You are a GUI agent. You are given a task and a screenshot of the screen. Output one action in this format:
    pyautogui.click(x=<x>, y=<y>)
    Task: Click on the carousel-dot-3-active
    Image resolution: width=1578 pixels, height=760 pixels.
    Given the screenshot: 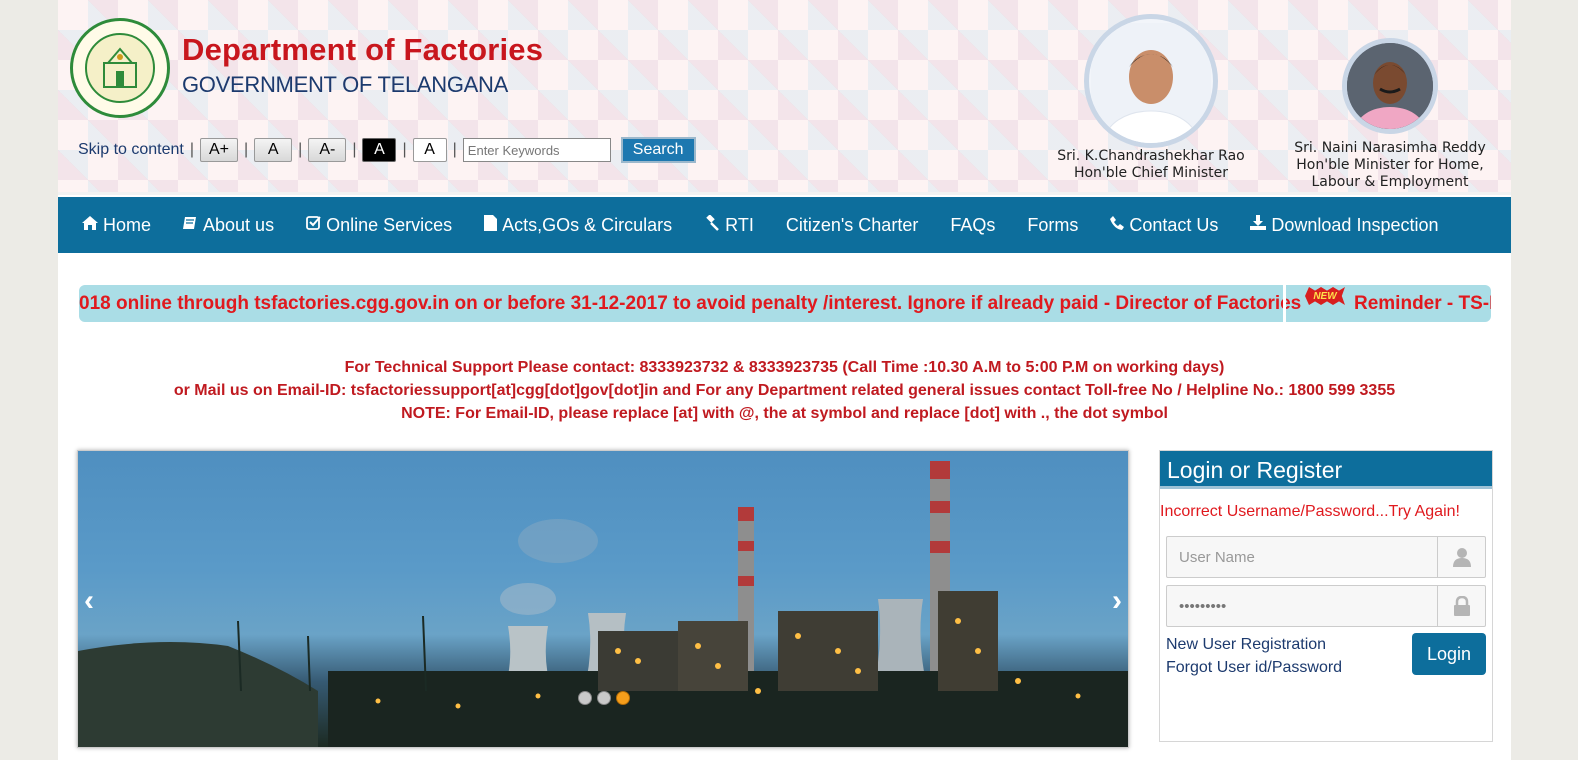 What is the action you would take?
    pyautogui.click(x=623, y=698)
    